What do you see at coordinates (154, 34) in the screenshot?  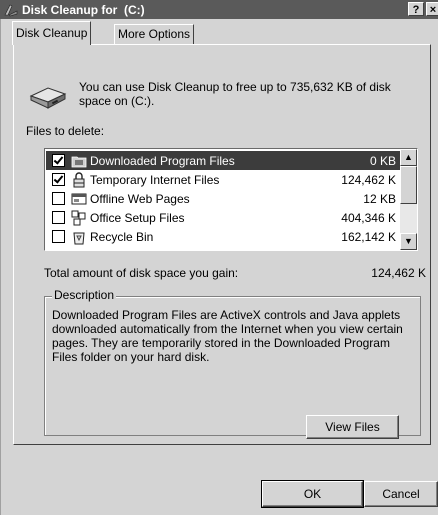 I see `tab-more-options: More Options` at bounding box center [154, 34].